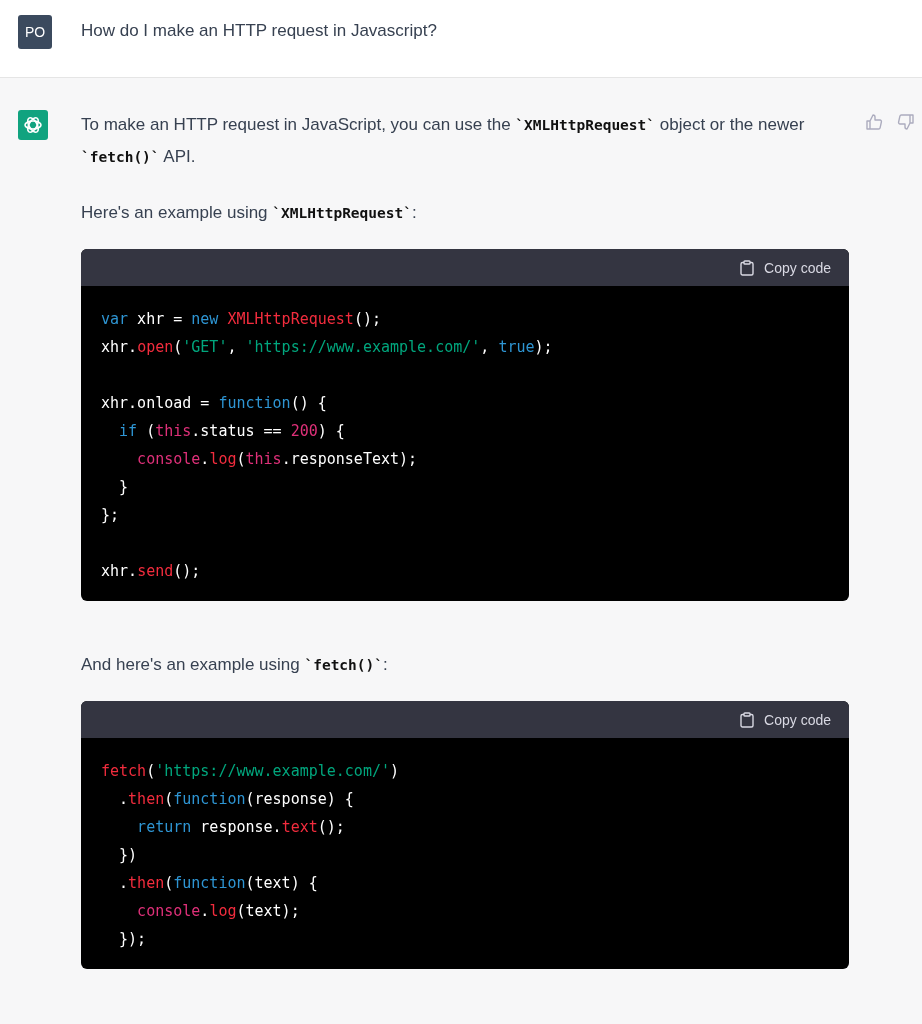 The height and width of the screenshot is (1024, 922). Describe the element at coordinates (232, 431) in the screenshot. I see `code-line: if (this.status == 200) {` at that location.